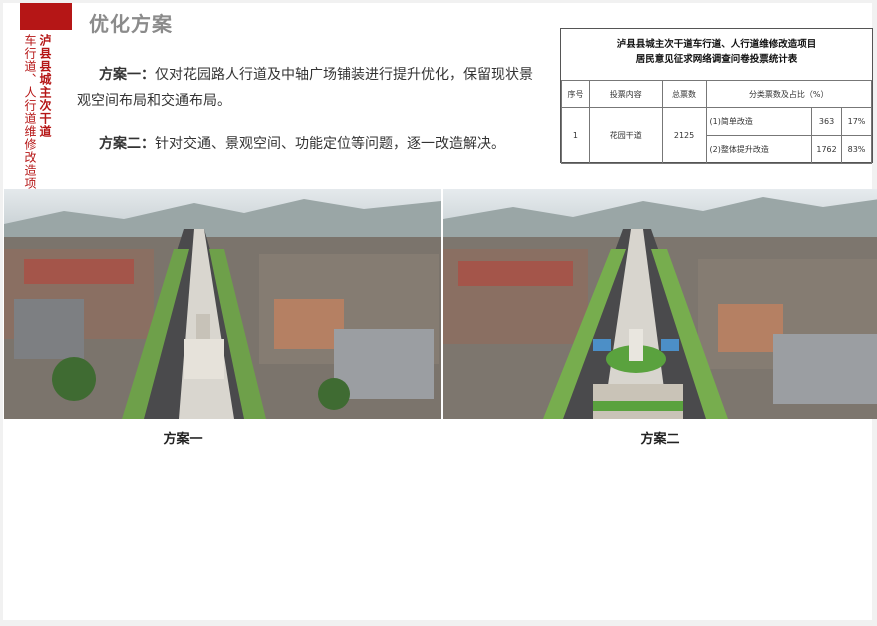 Image resolution: width=877 pixels, height=626 pixels. I want to click on title-accent-bar, so click(46, 16).